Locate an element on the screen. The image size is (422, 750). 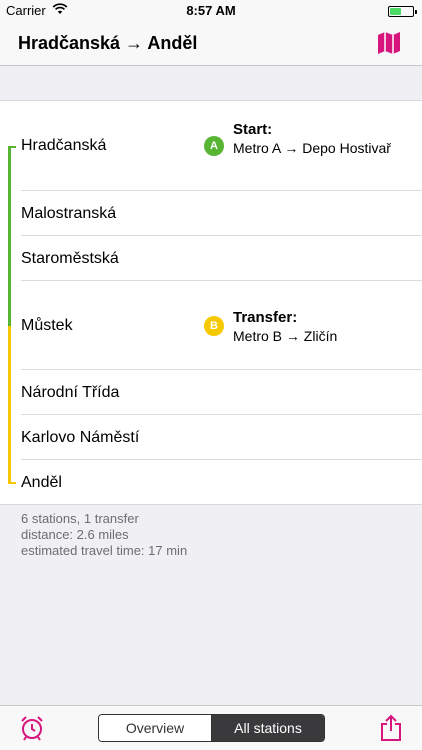
stations-count: 6 stations, 1 transfer is located at coordinates (80, 518).